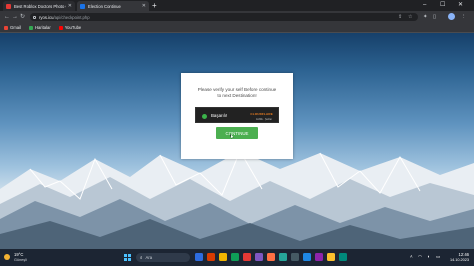  What do you see at coordinates (237, 95) in the screenshot?
I see `verify-message-line2: to next Destination!` at bounding box center [237, 95].